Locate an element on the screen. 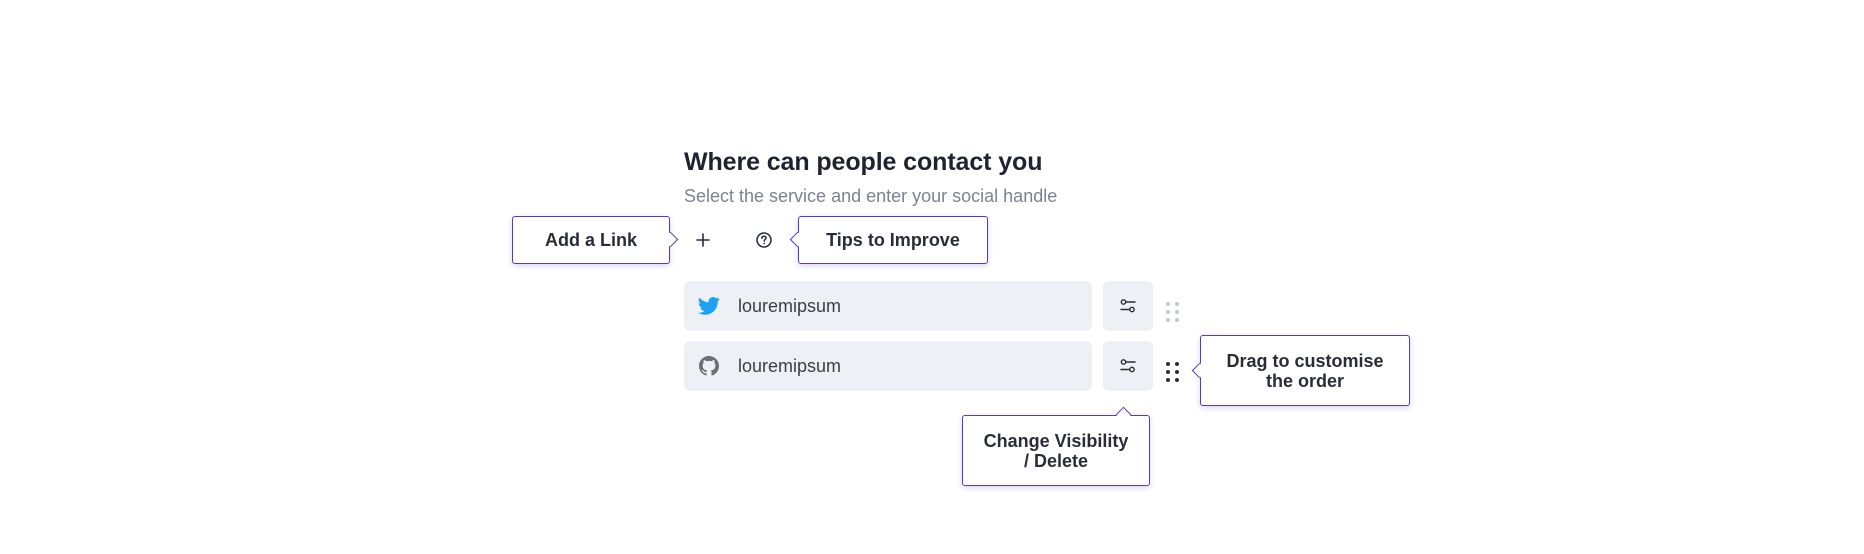 This screenshot has width=1864, height=554. drag-order-tooltip-line2: the order is located at coordinates (1304, 380).